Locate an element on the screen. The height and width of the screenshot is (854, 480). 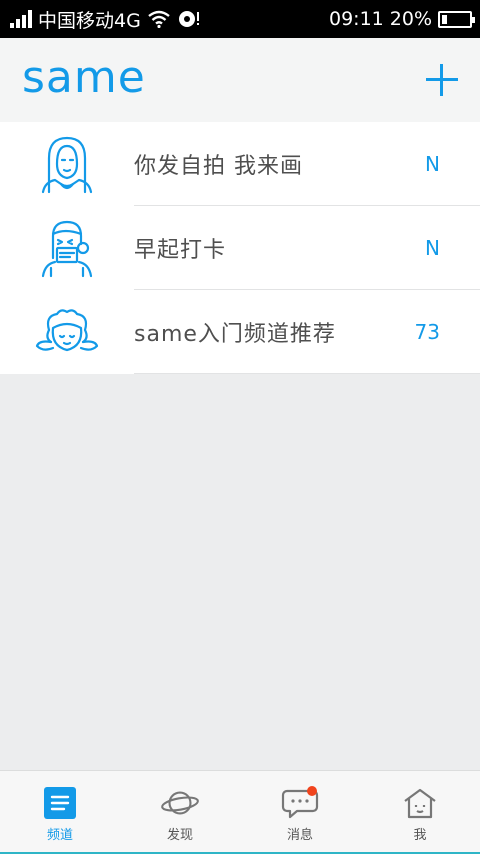
mona-lisa-icon is located at coordinates (67, 165).